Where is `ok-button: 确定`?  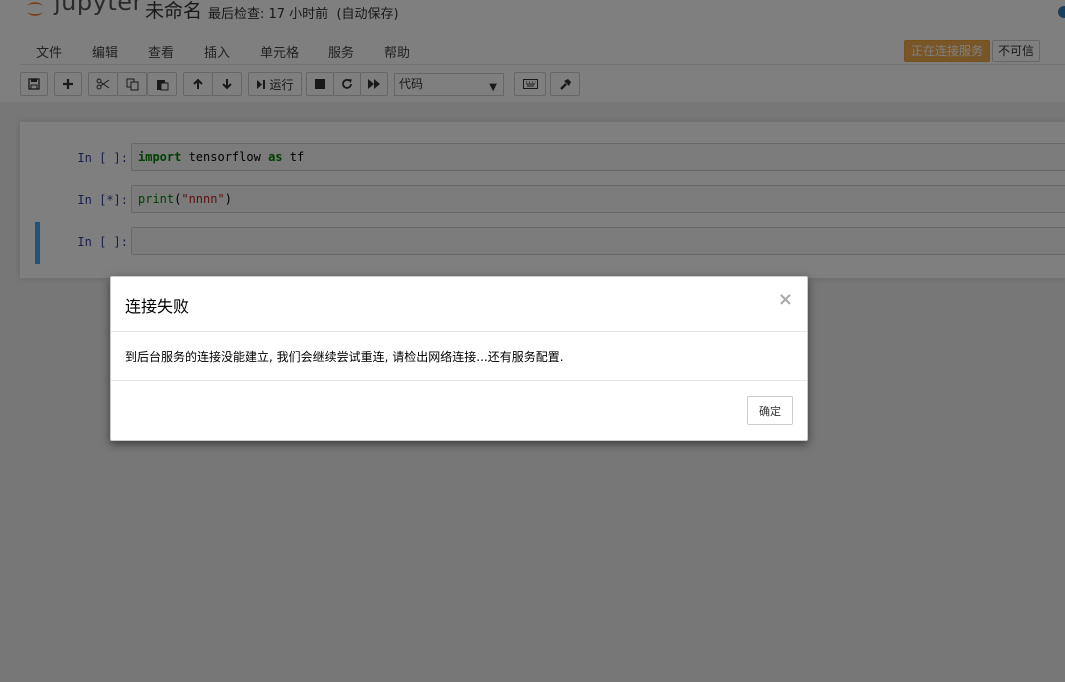
ok-button: 确定 is located at coordinates (770, 410).